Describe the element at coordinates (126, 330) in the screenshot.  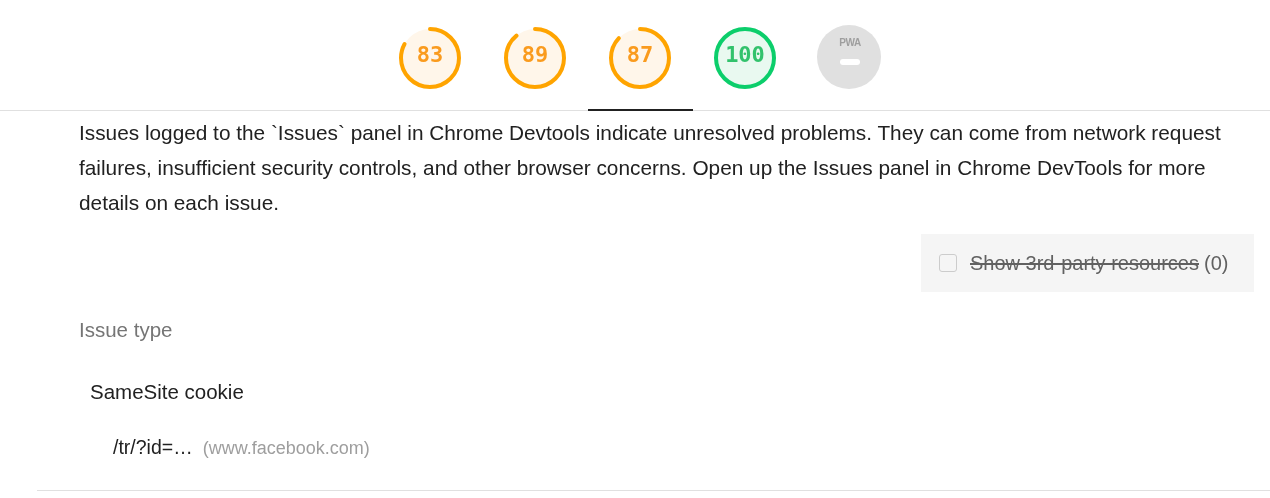
I see `column-header: Issue type` at that location.